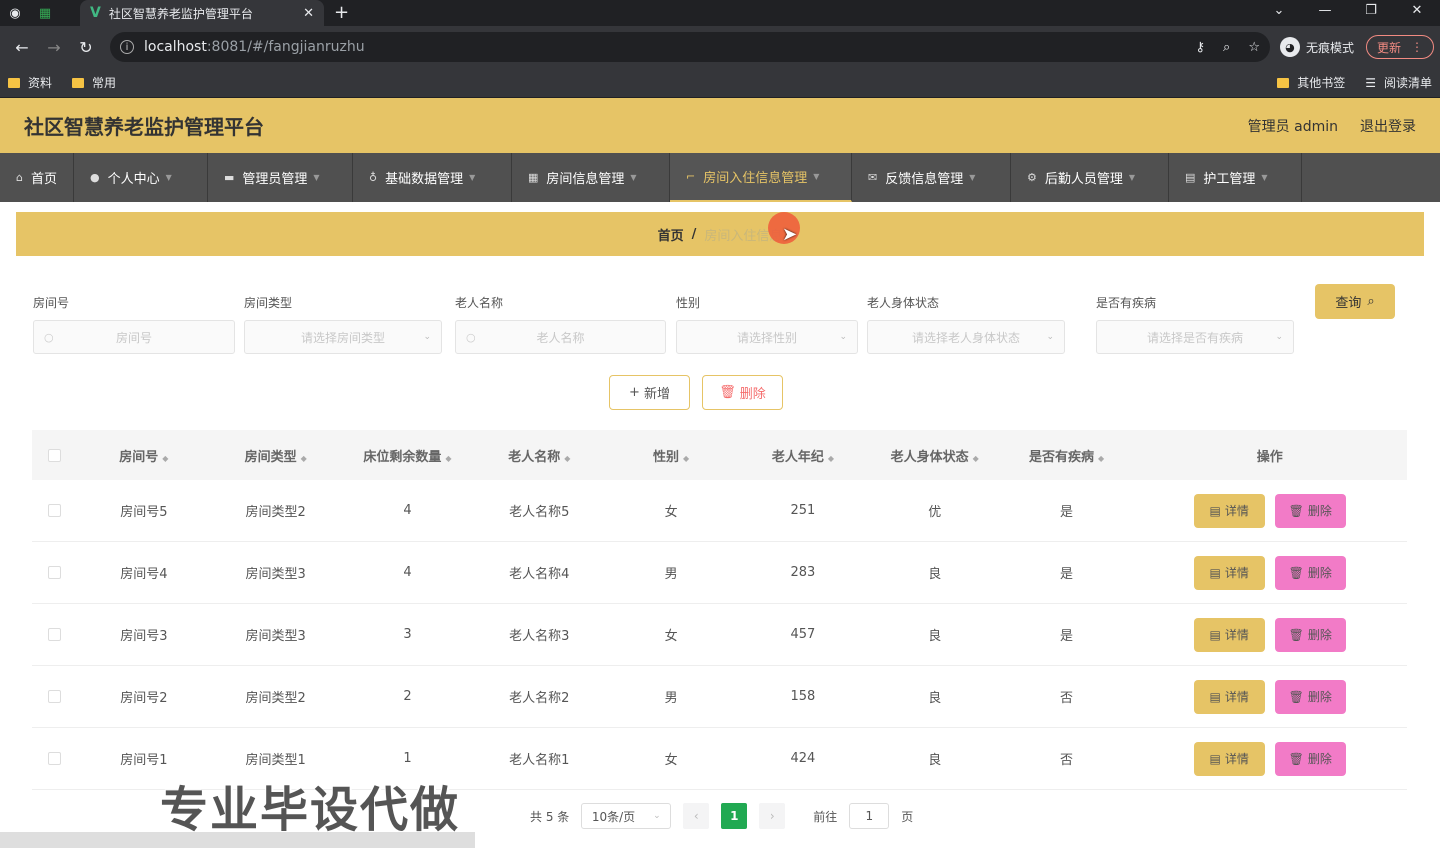 The height and width of the screenshot is (848, 1440). What do you see at coordinates (626, 816) in the screenshot?
I see `page-size-select: 10条/页 ⌄` at bounding box center [626, 816].